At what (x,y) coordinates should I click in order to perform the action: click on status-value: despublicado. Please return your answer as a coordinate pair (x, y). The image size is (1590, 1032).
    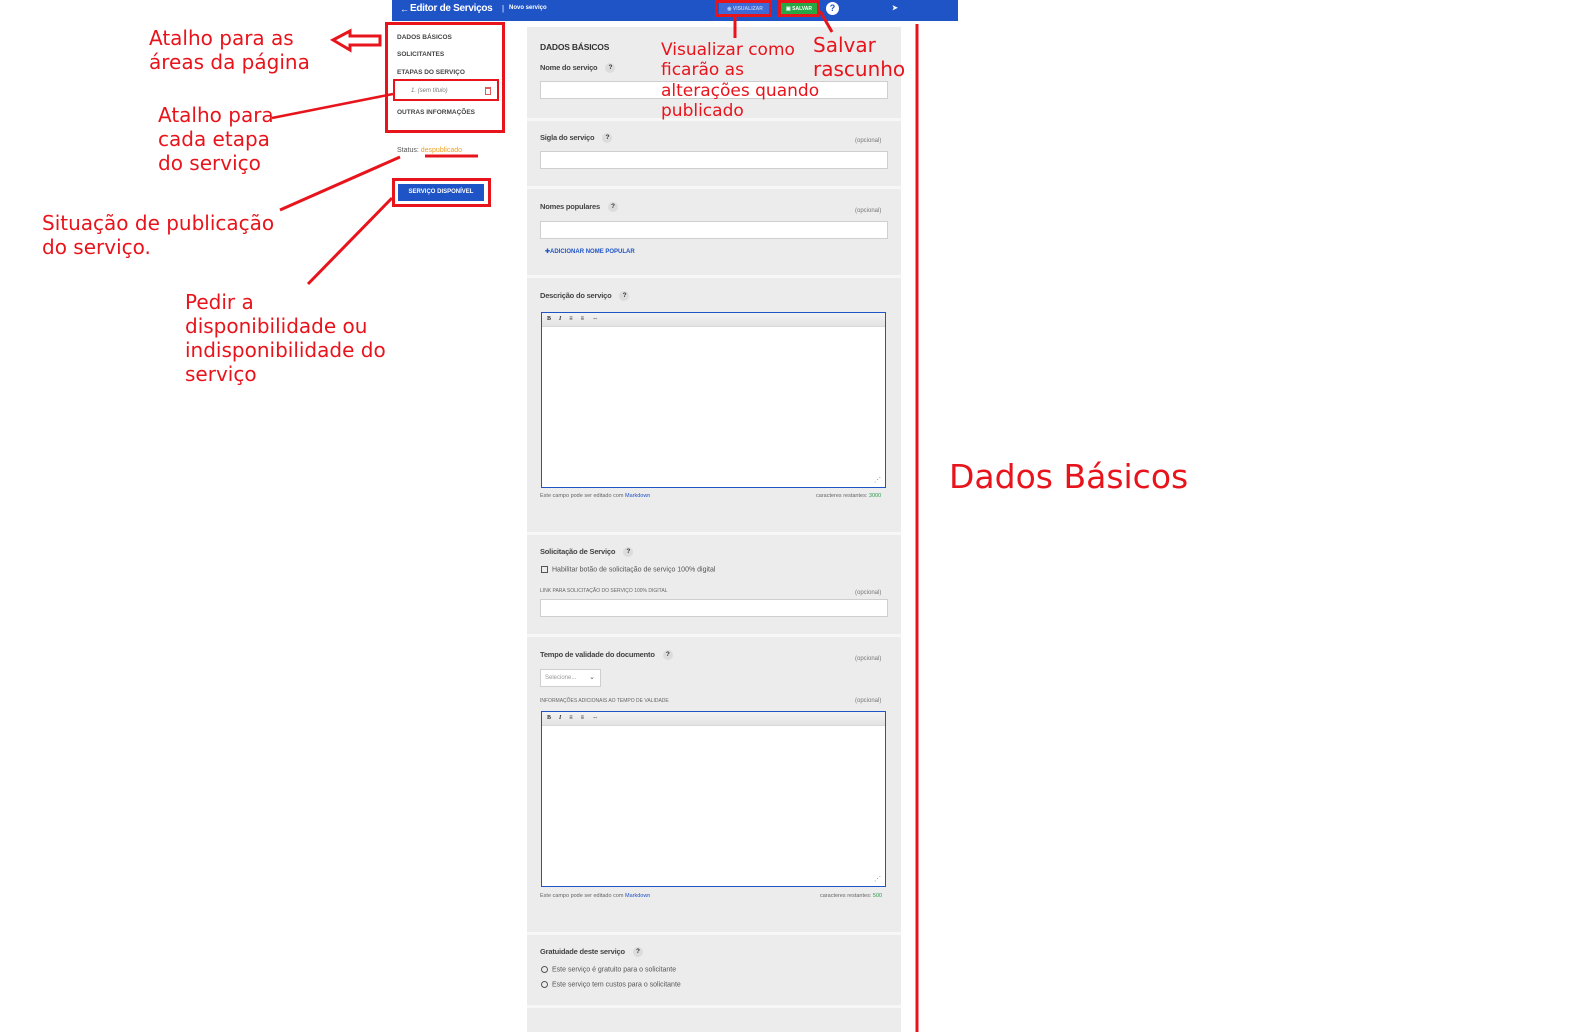
    Looking at the image, I should click on (441, 150).